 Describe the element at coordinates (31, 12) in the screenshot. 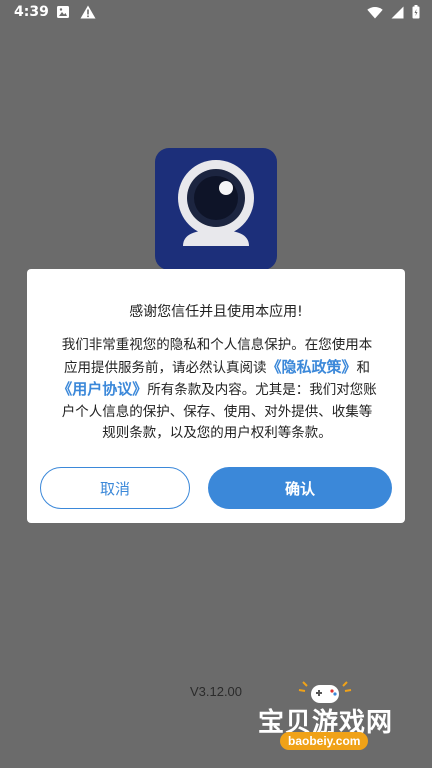

I see `status-time: 4:39` at that location.